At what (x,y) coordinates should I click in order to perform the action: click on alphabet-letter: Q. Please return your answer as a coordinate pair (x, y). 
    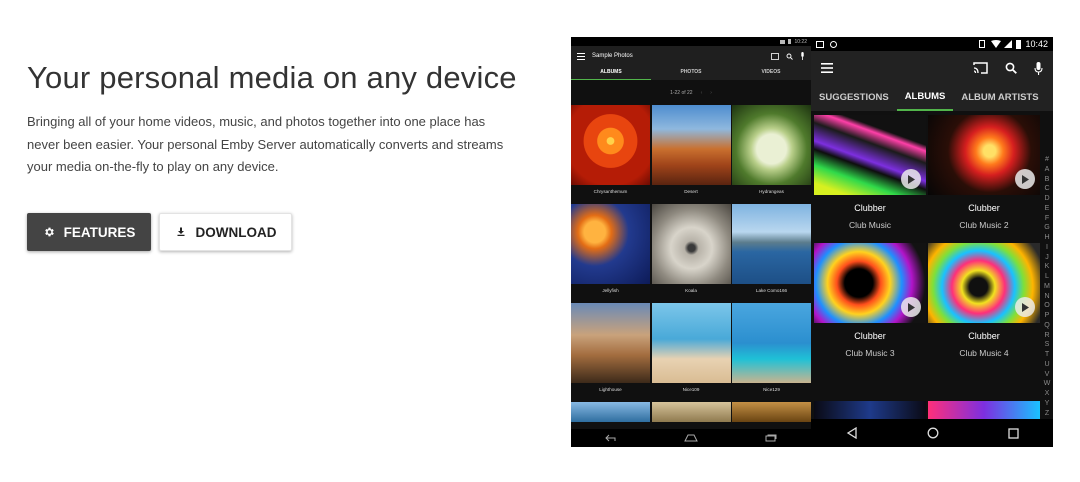
    Looking at the image, I should click on (1047, 326).